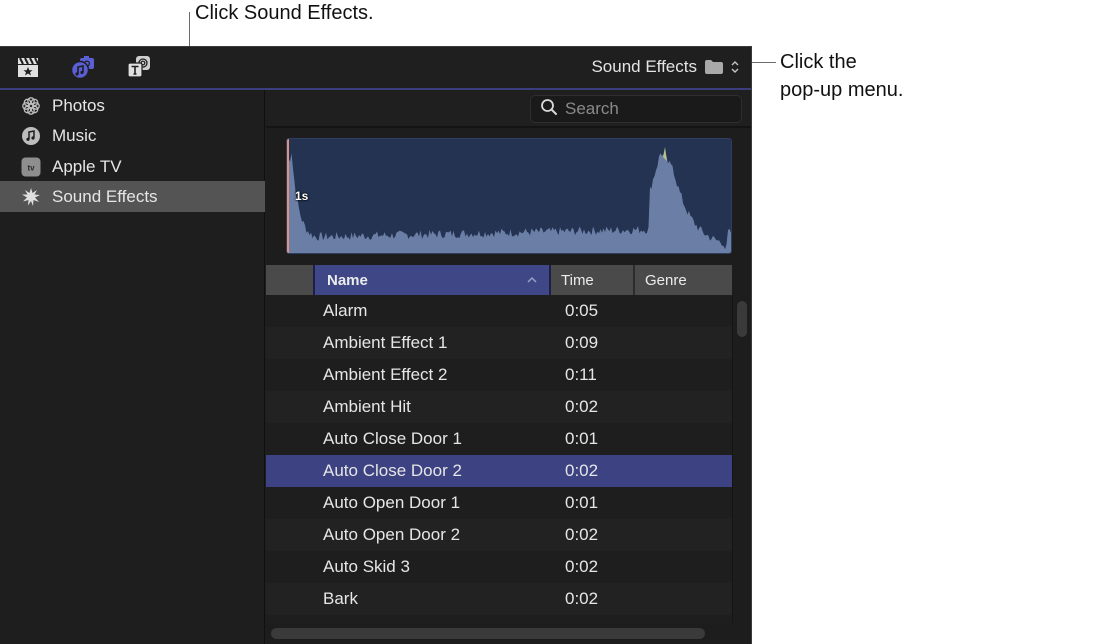 This screenshot has width=1110, height=644. I want to click on burst-icon, so click(31, 197).